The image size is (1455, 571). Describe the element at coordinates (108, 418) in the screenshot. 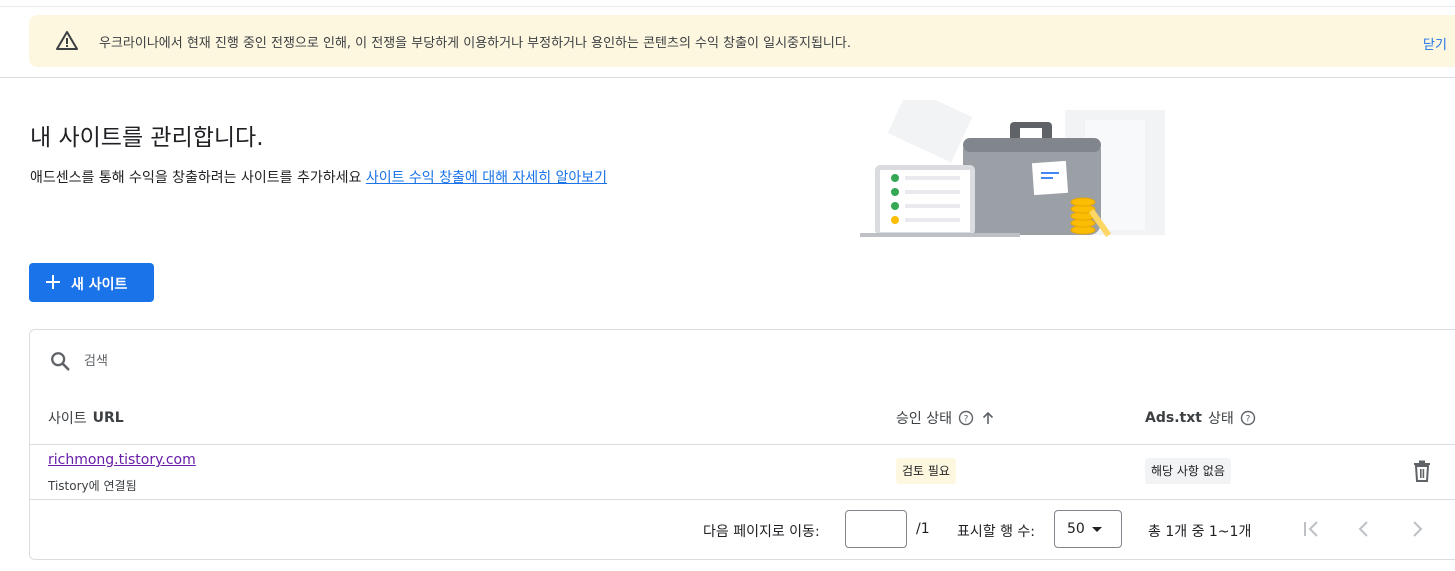

I see `column-site-url-bold: URL` at that location.